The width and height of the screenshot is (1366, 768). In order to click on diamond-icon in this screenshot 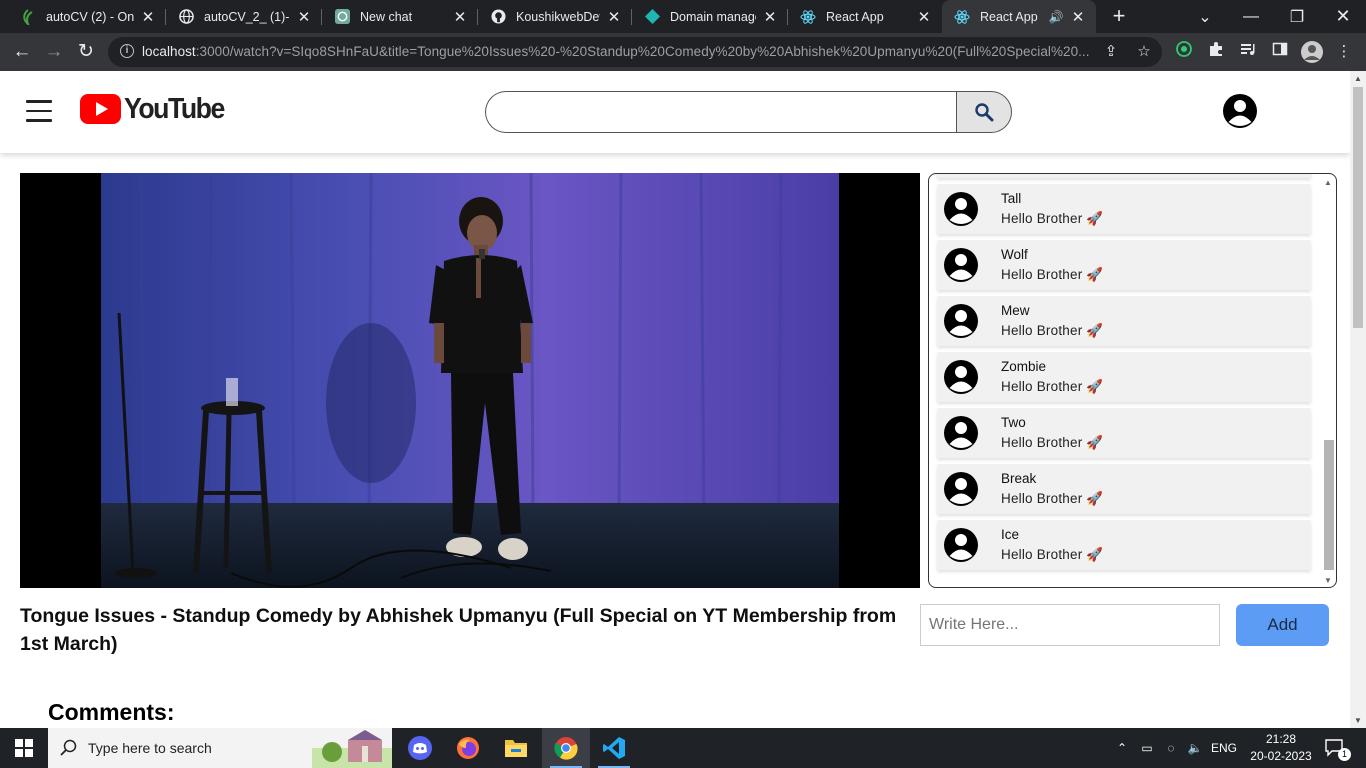, I will do `click(652, 17)`.